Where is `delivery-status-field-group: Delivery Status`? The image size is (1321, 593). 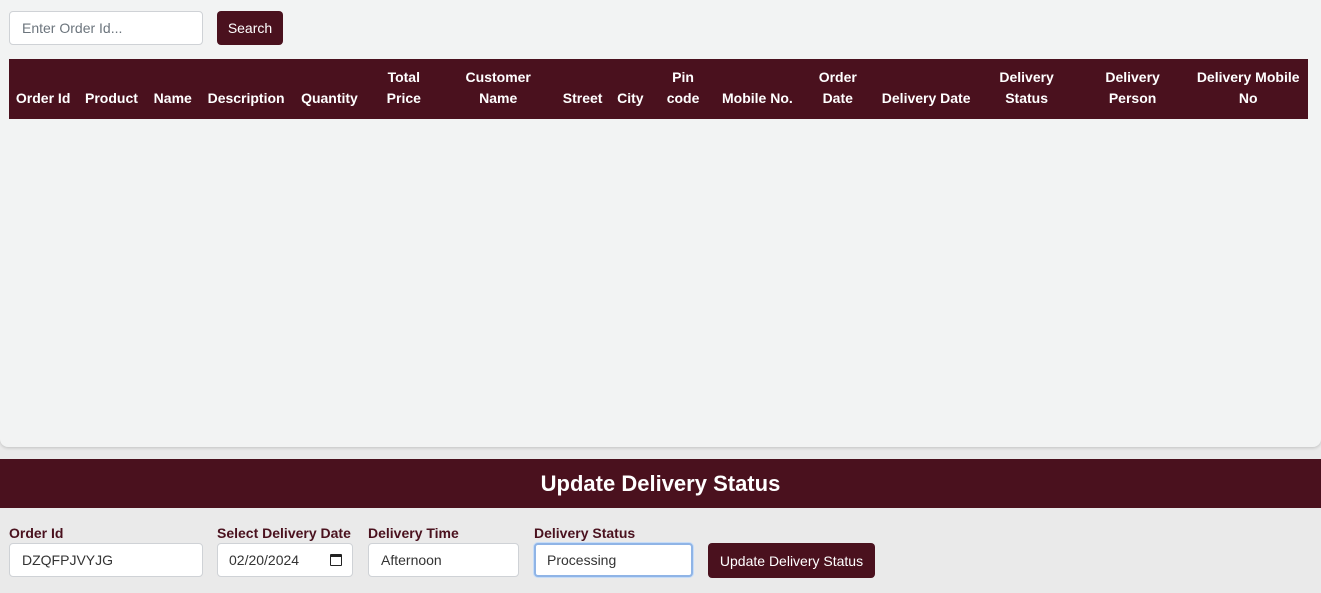 delivery-status-field-group: Delivery Status is located at coordinates (613, 551).